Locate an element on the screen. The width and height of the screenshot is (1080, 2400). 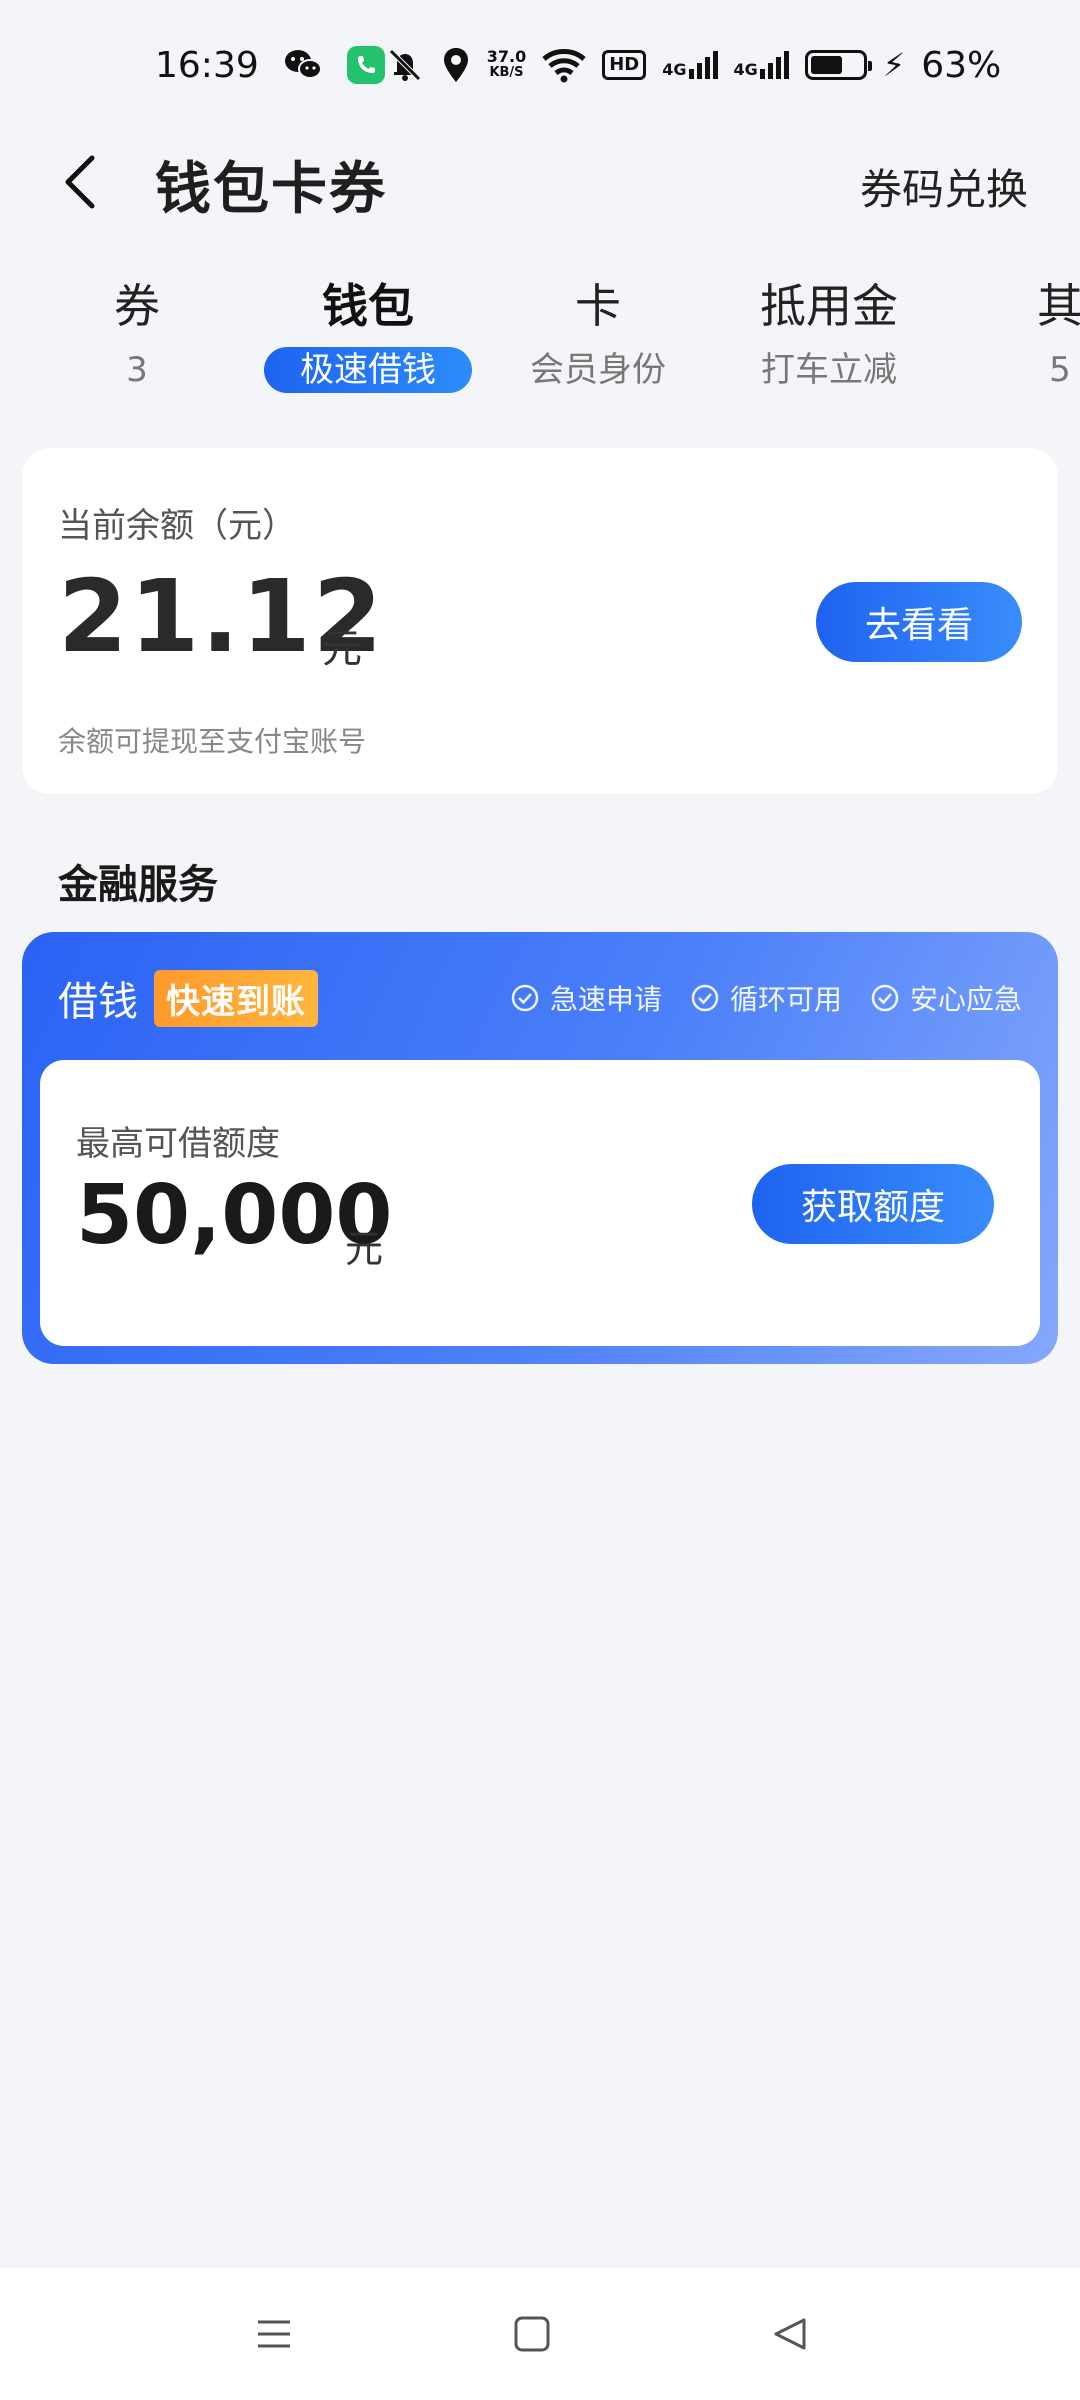
feature-item: 急速申请 is located at coordinates (586, 998).